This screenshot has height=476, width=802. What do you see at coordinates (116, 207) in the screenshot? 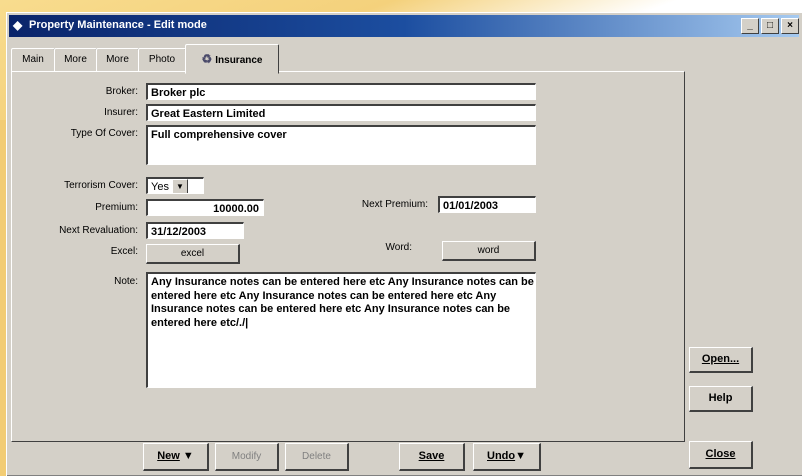
I see `premium-label: Premium:` at bounding box center [116, 207].